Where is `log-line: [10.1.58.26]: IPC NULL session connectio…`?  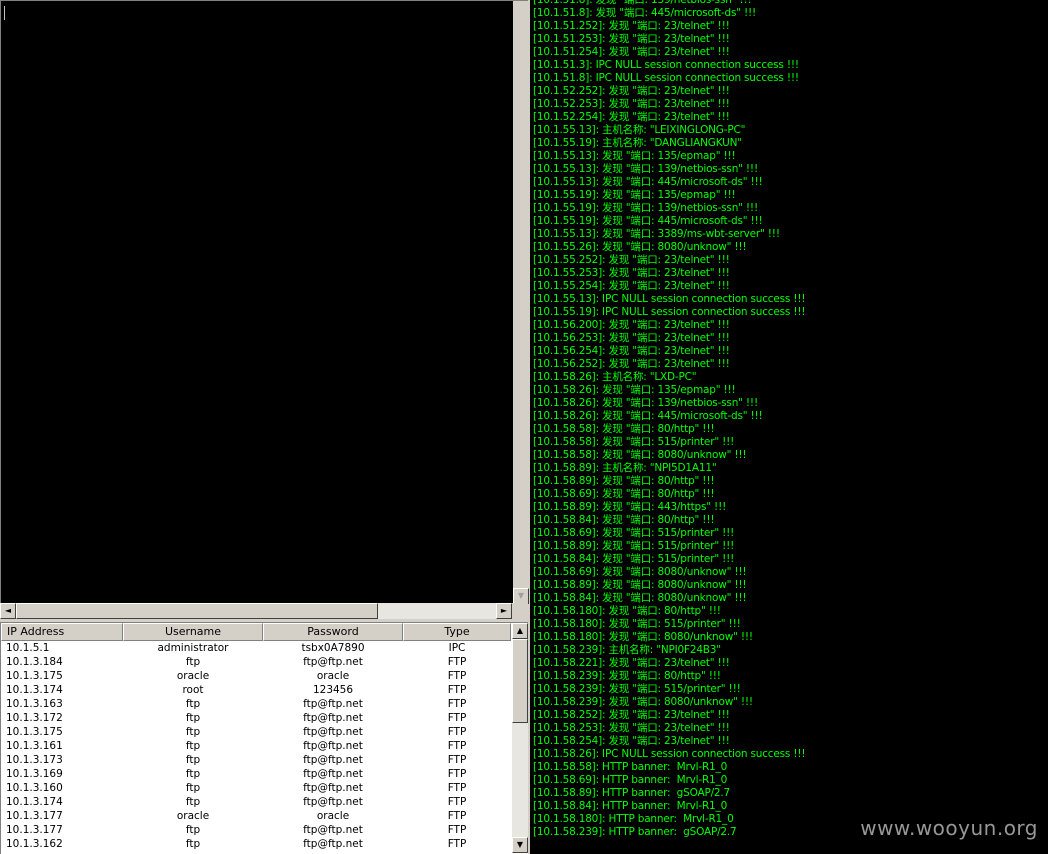
log-line: [10.1.58.26]: IPC NULL session connectio… is located at coordinates (669, 754).